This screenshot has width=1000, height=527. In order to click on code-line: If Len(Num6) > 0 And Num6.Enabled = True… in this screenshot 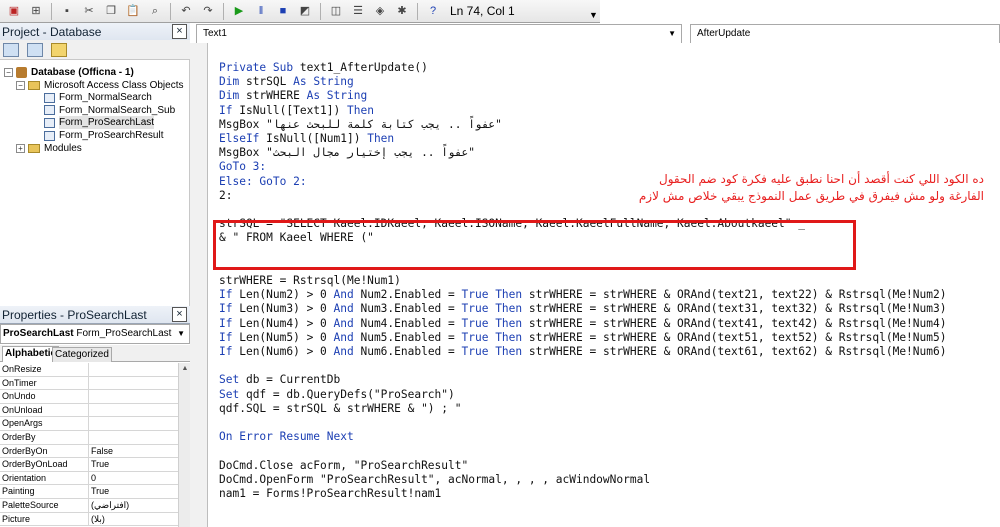, I will do `click(582, 352)`.